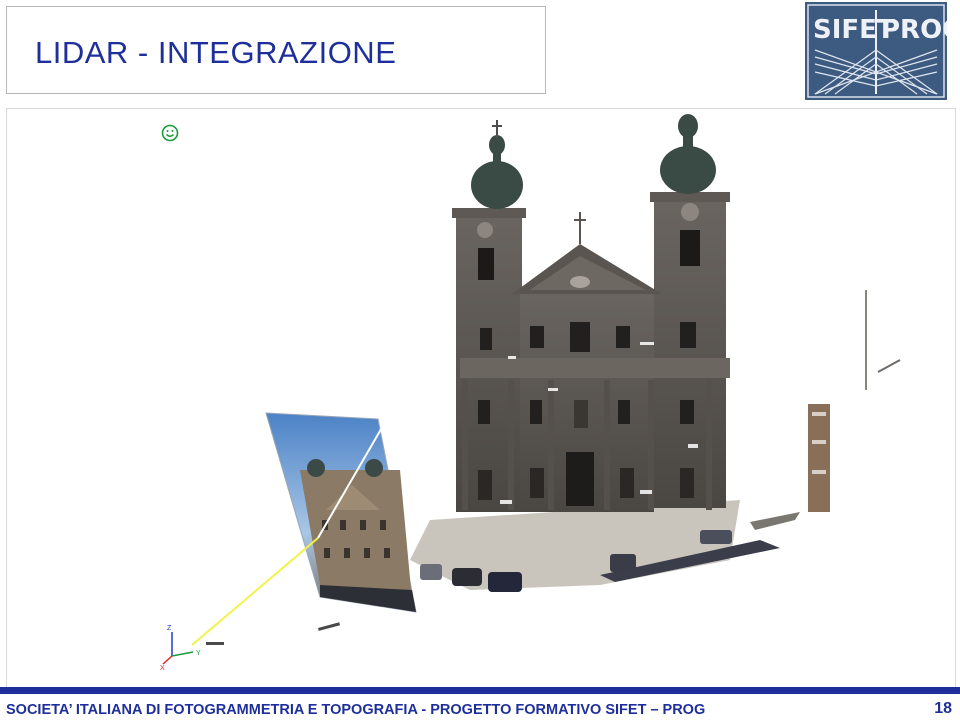 This screenshot has width=960, height=721. What do you see at coordinates (273, 633) in the screenshot?
I see `stray-points` at bounding box center [273, 633].